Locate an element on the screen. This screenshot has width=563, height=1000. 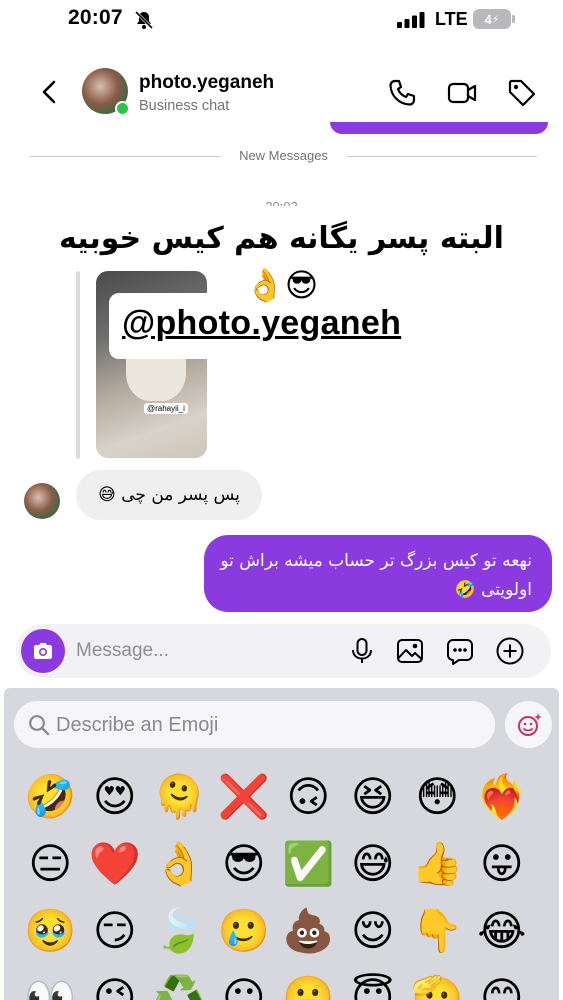
mention-text: @photo.yeganeh is located at coordinates (261, 323).